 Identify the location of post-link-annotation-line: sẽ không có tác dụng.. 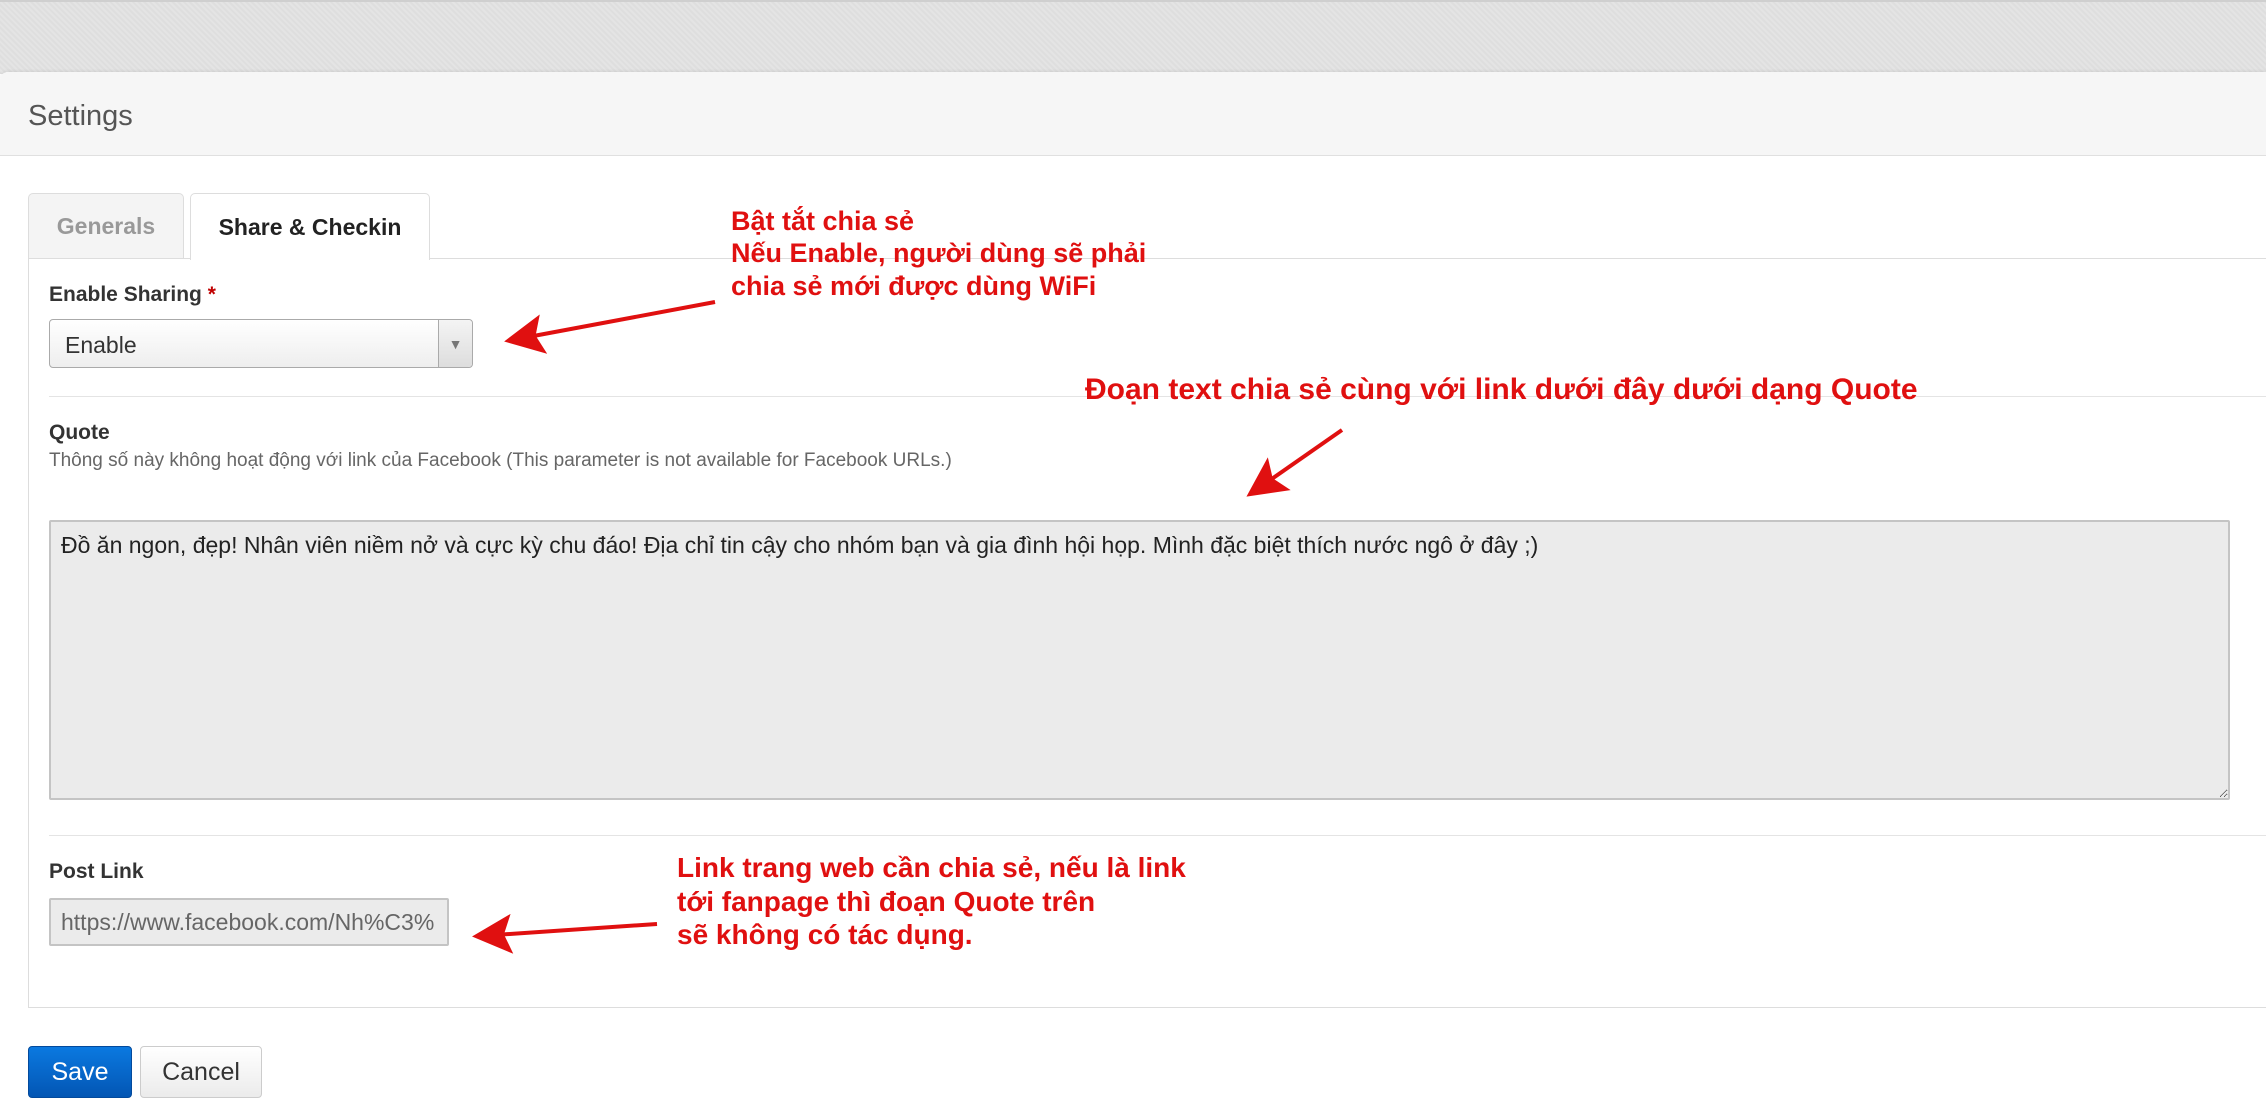
(825, 935).